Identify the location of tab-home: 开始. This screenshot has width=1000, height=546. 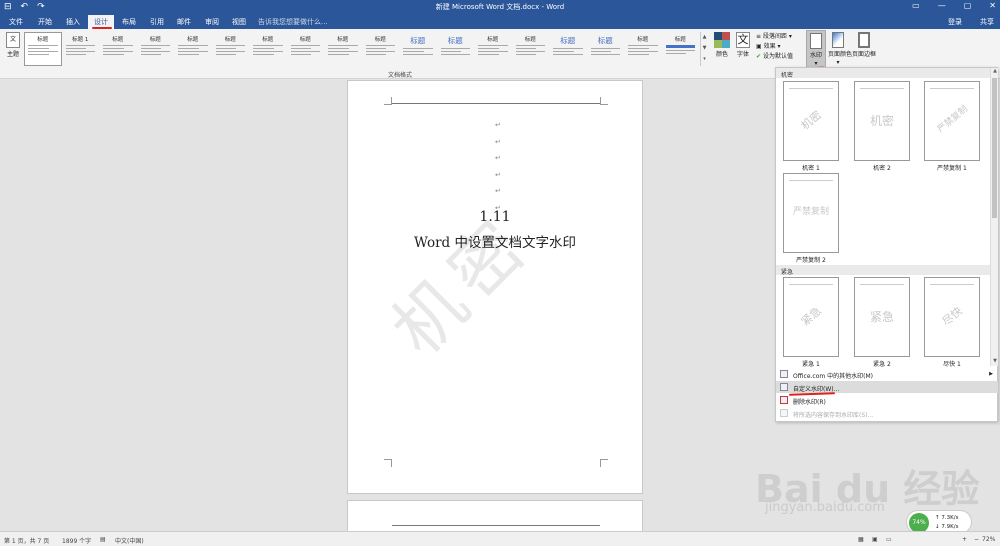
(45, 22).